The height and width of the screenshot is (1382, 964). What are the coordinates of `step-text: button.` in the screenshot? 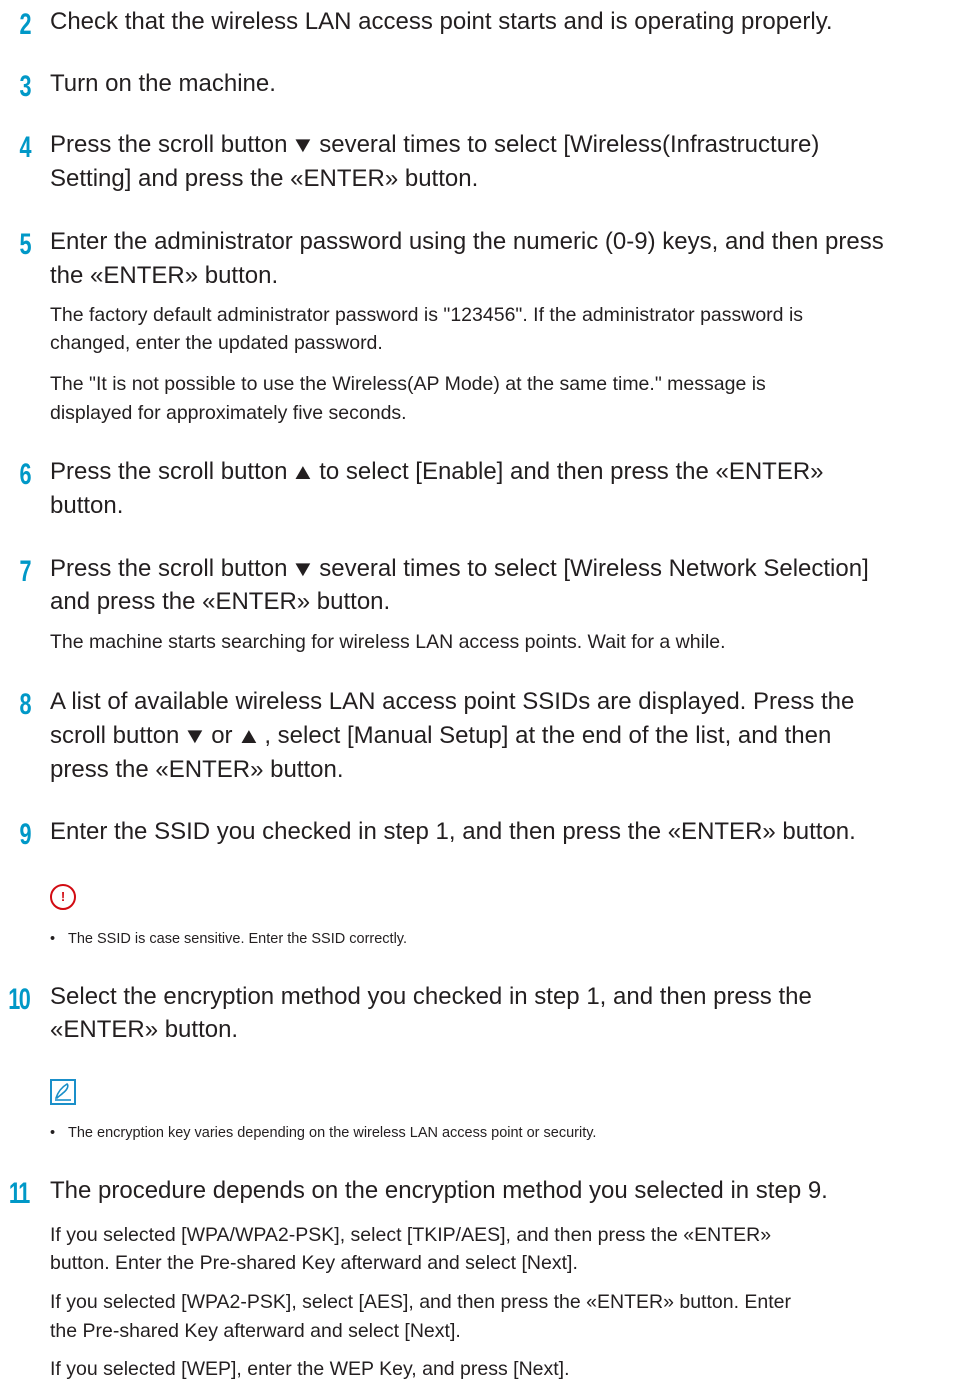 It's located at (87, 505).